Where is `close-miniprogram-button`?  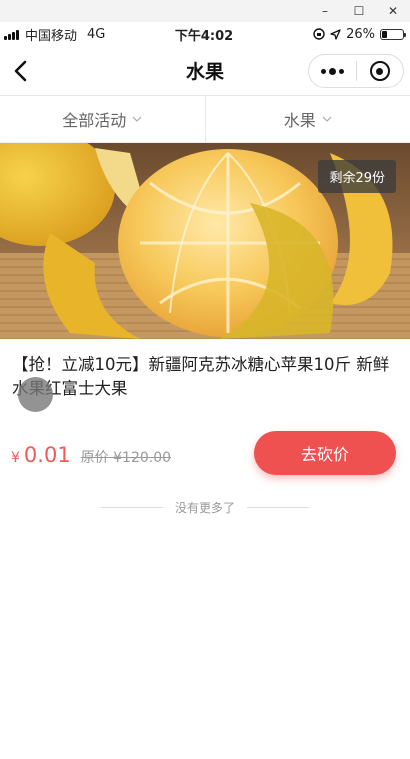
close-miniprogram-button is located at coordinates (380, 71).